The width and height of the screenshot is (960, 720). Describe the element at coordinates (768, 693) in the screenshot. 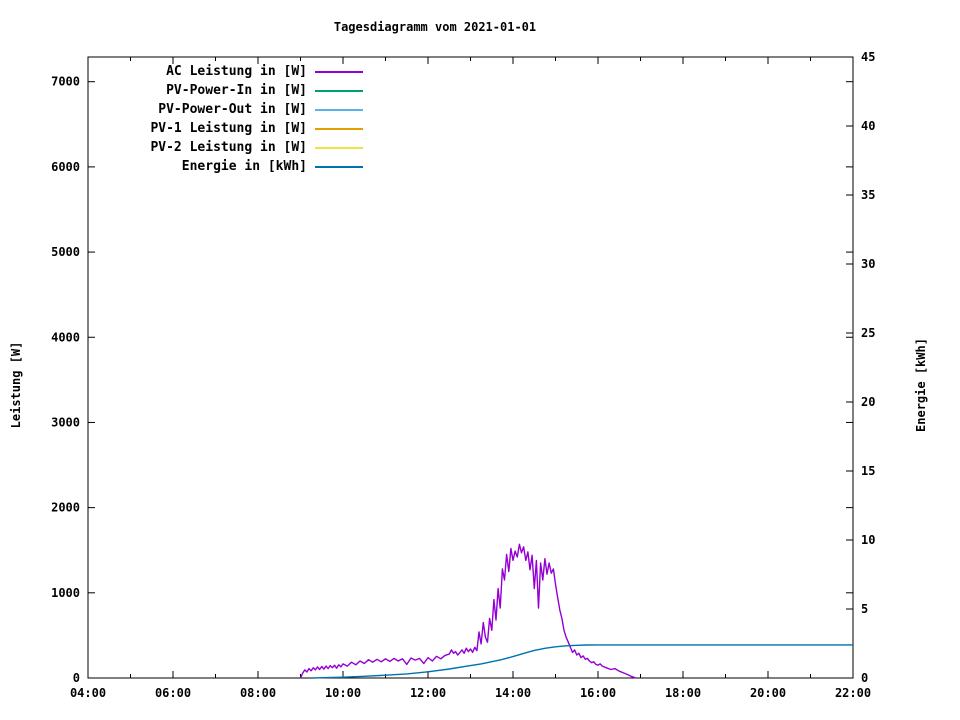

I see `x-tick-label: 20:00` at that location.